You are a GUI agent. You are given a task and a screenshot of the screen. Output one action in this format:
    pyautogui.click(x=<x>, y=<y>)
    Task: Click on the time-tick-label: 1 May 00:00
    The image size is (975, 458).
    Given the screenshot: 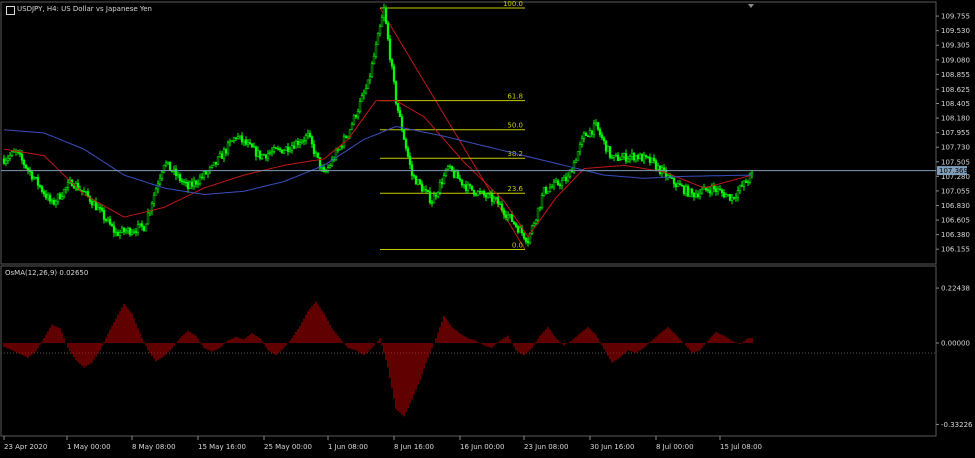 What is the action you would take?
    pyautogui.click(x=89, y=447)
    